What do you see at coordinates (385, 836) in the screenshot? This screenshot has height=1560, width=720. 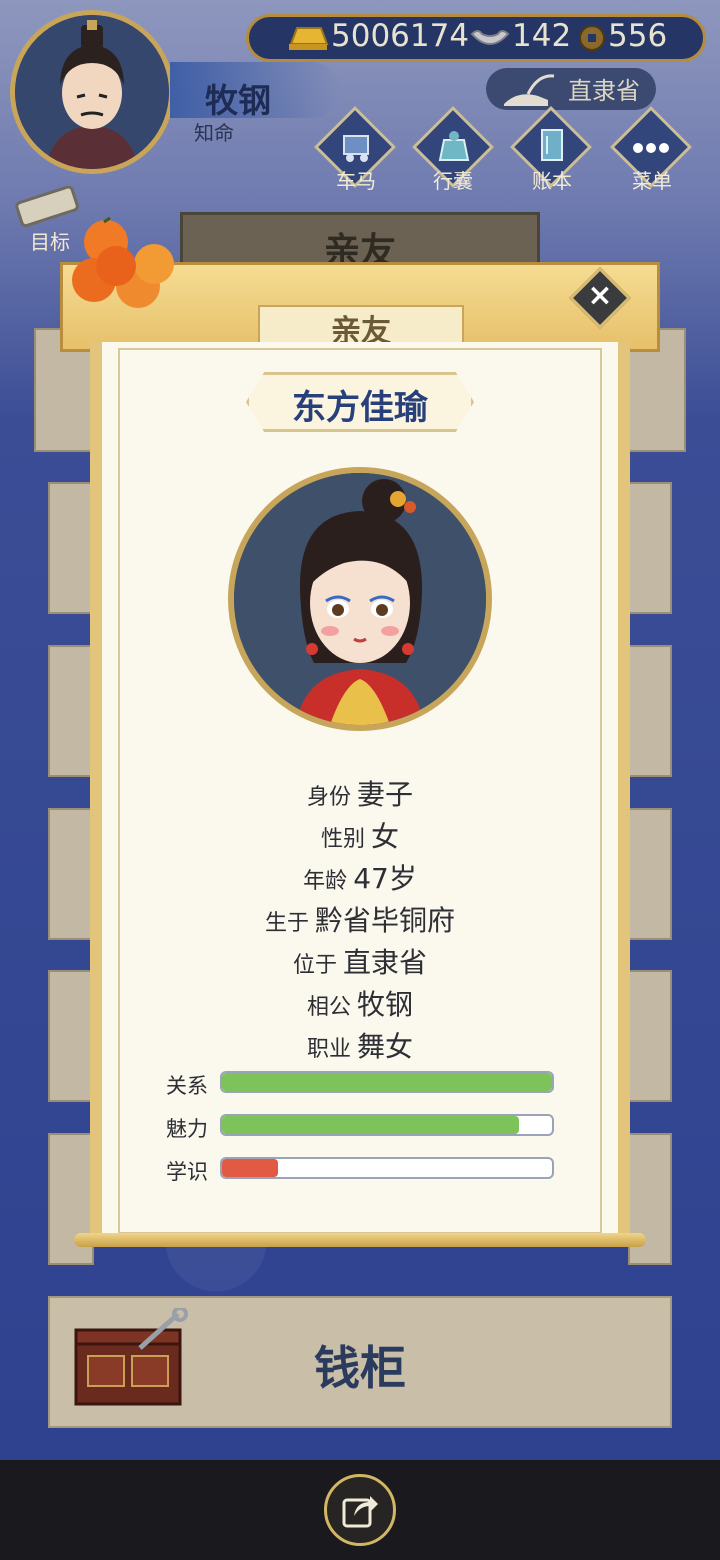 I see `info-value: 女` at bounding box center [385, 836].